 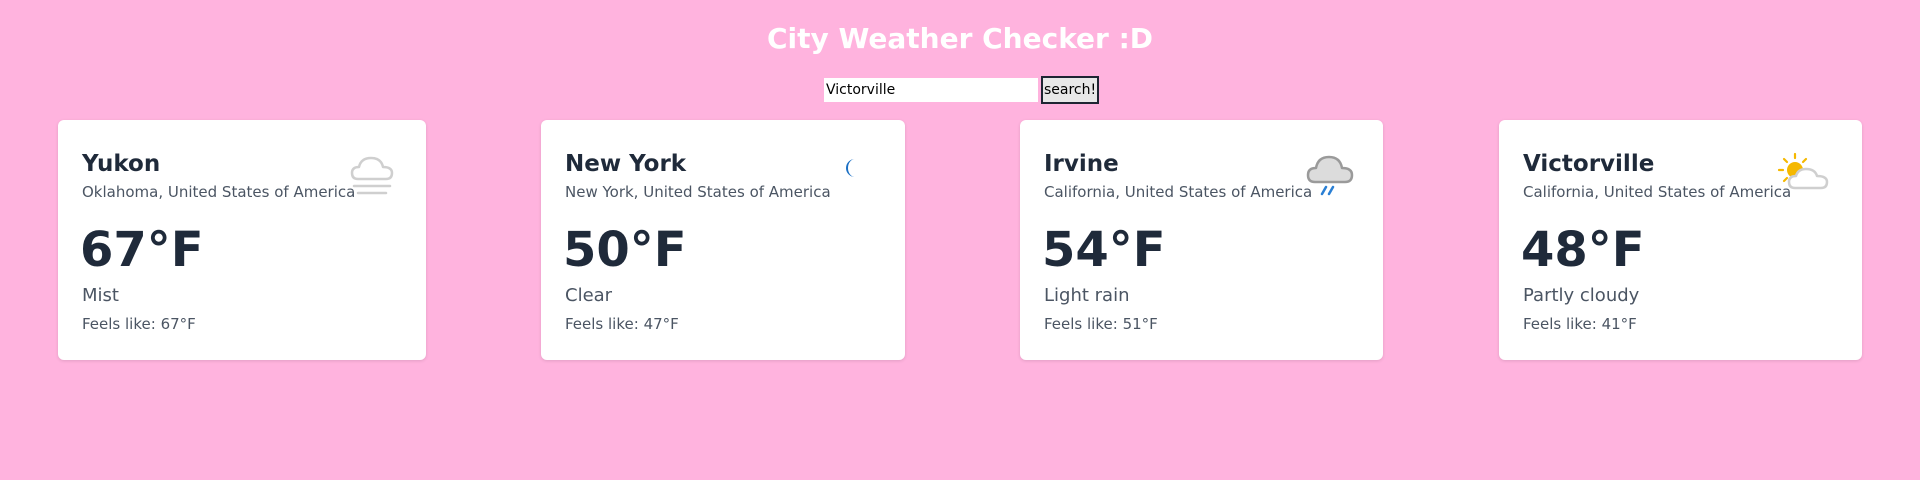 I want to click on card-city-name: Yukon, so click(x=121, y=164).